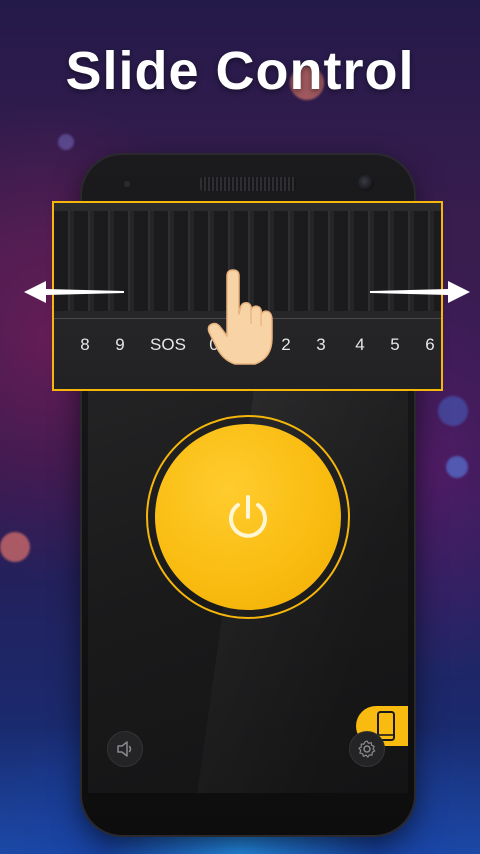 Image resolution: width=480 pixels, height=854 pixels. I want to click on slider-label: 5, so click(394, 345).